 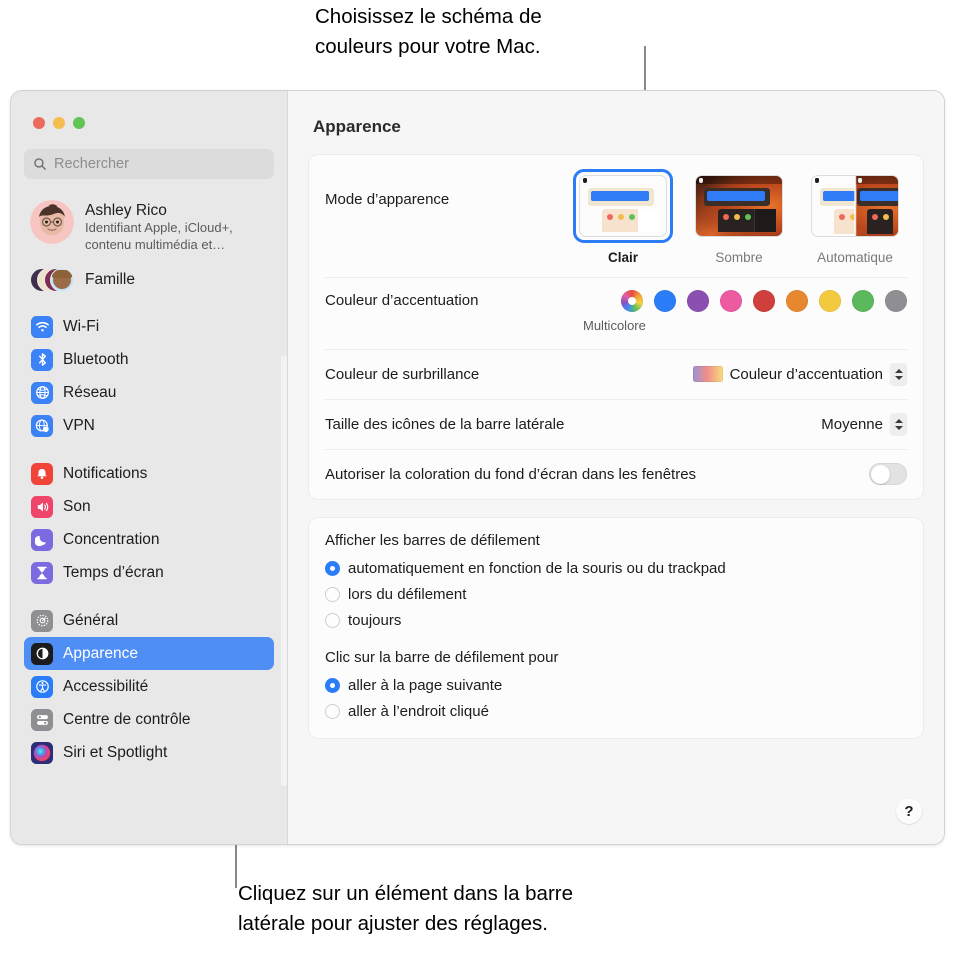 I want to click on click-scrollbar-option-spot-clicked: aller à l’endroit cliqué, so click(x=616, y=711).